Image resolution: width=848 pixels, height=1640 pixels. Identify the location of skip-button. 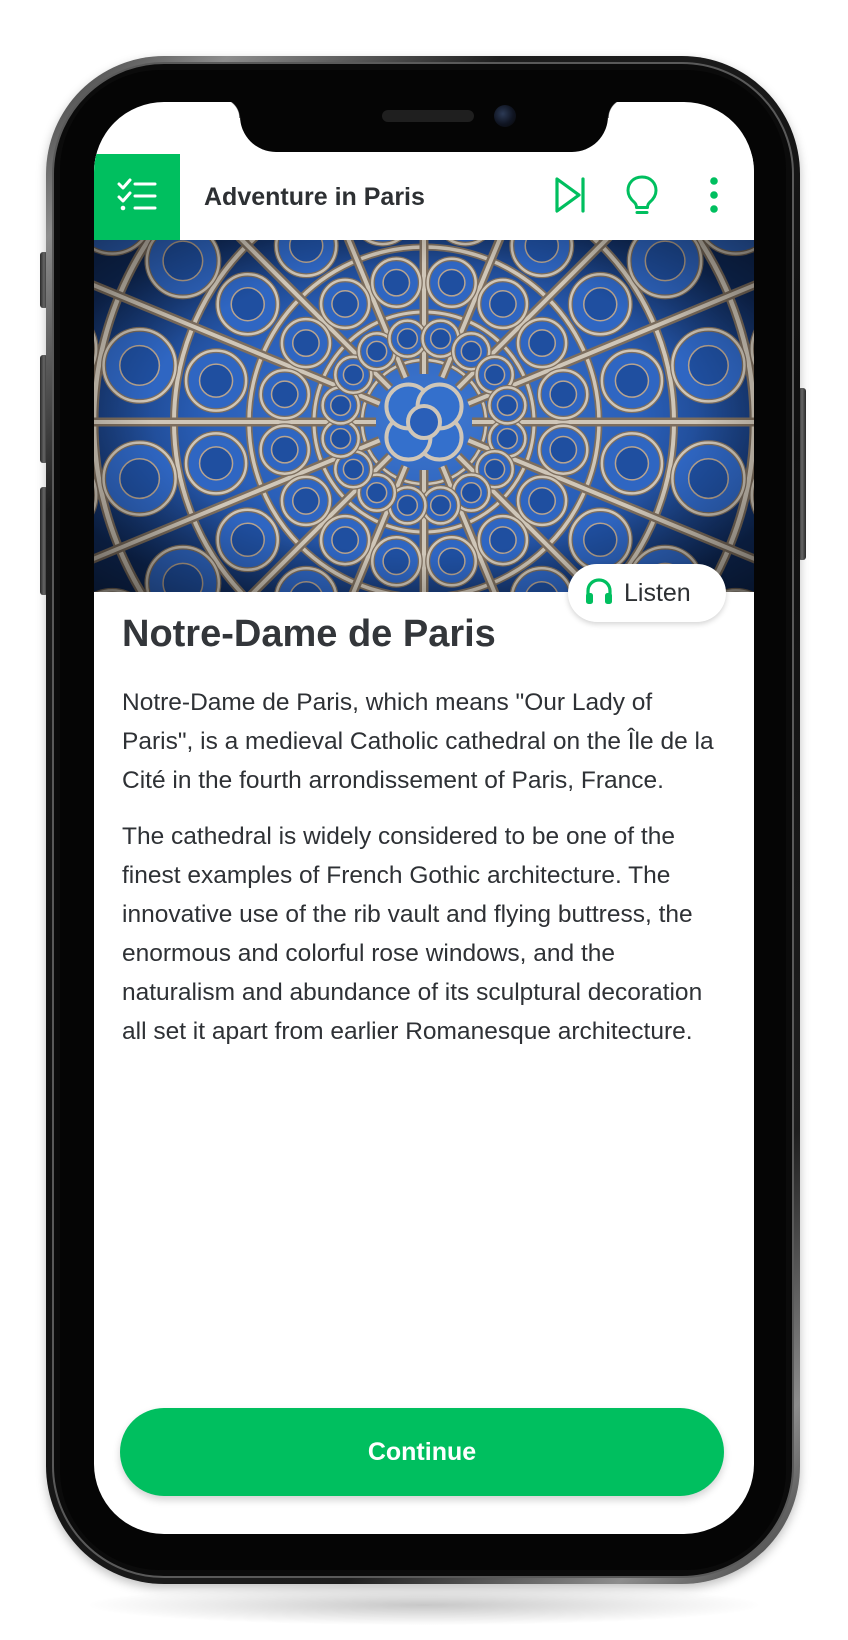
(570, 197).